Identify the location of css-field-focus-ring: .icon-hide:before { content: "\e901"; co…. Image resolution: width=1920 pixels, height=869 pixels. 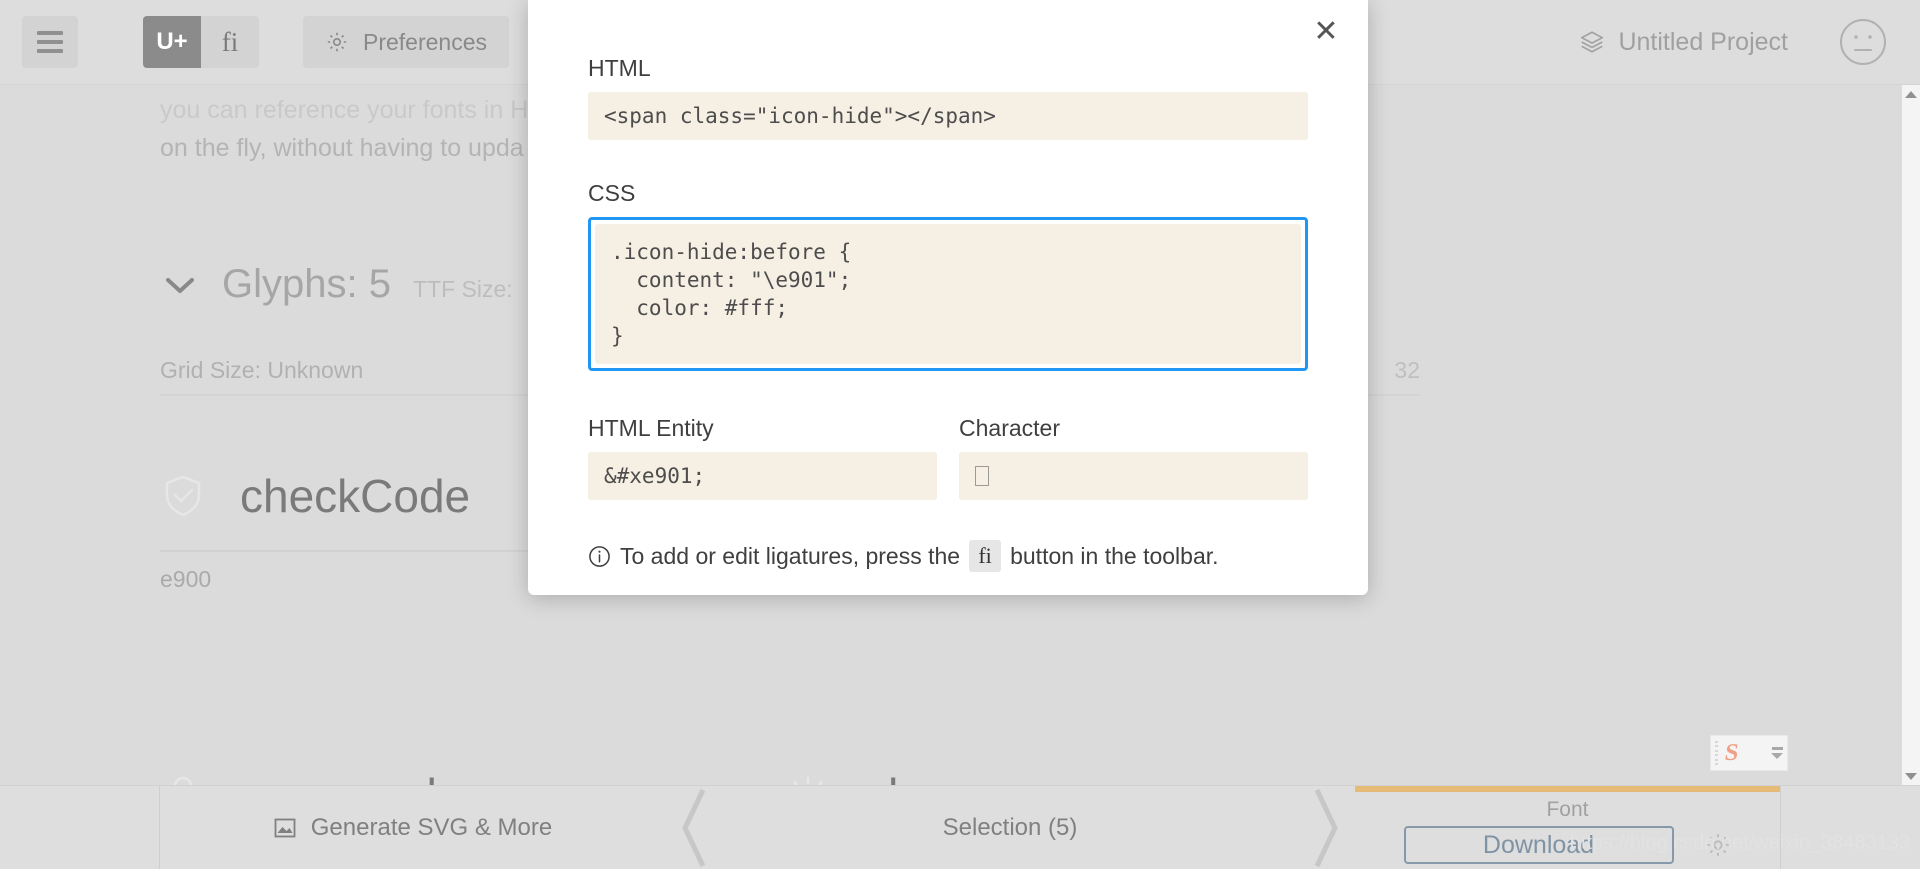
(948, 294).